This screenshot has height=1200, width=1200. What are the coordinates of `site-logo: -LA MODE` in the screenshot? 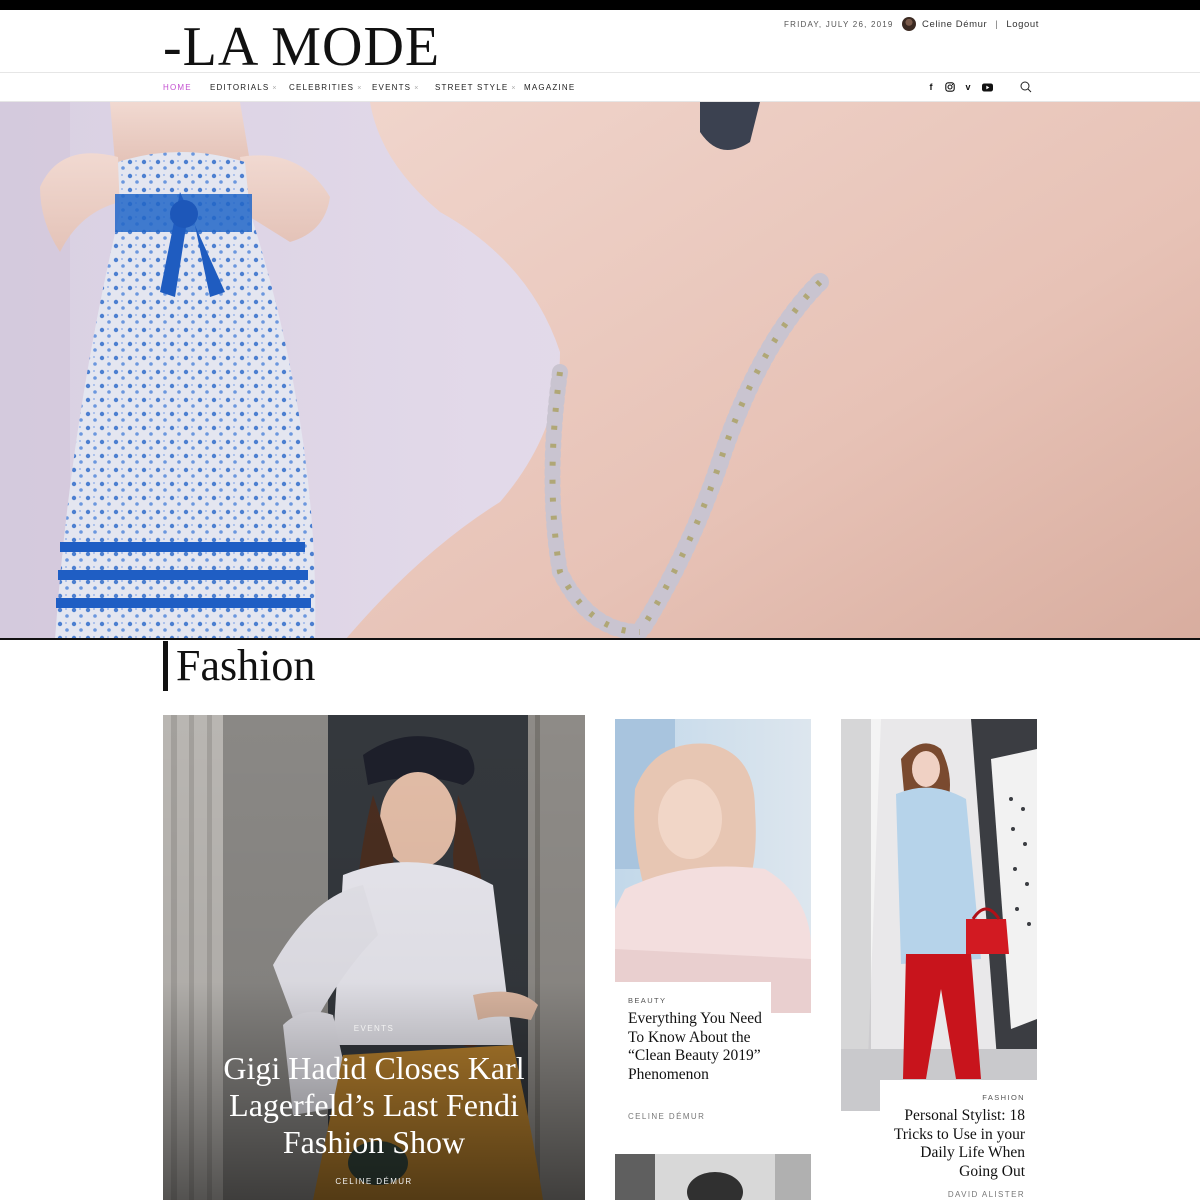 It's located at (301, 47).